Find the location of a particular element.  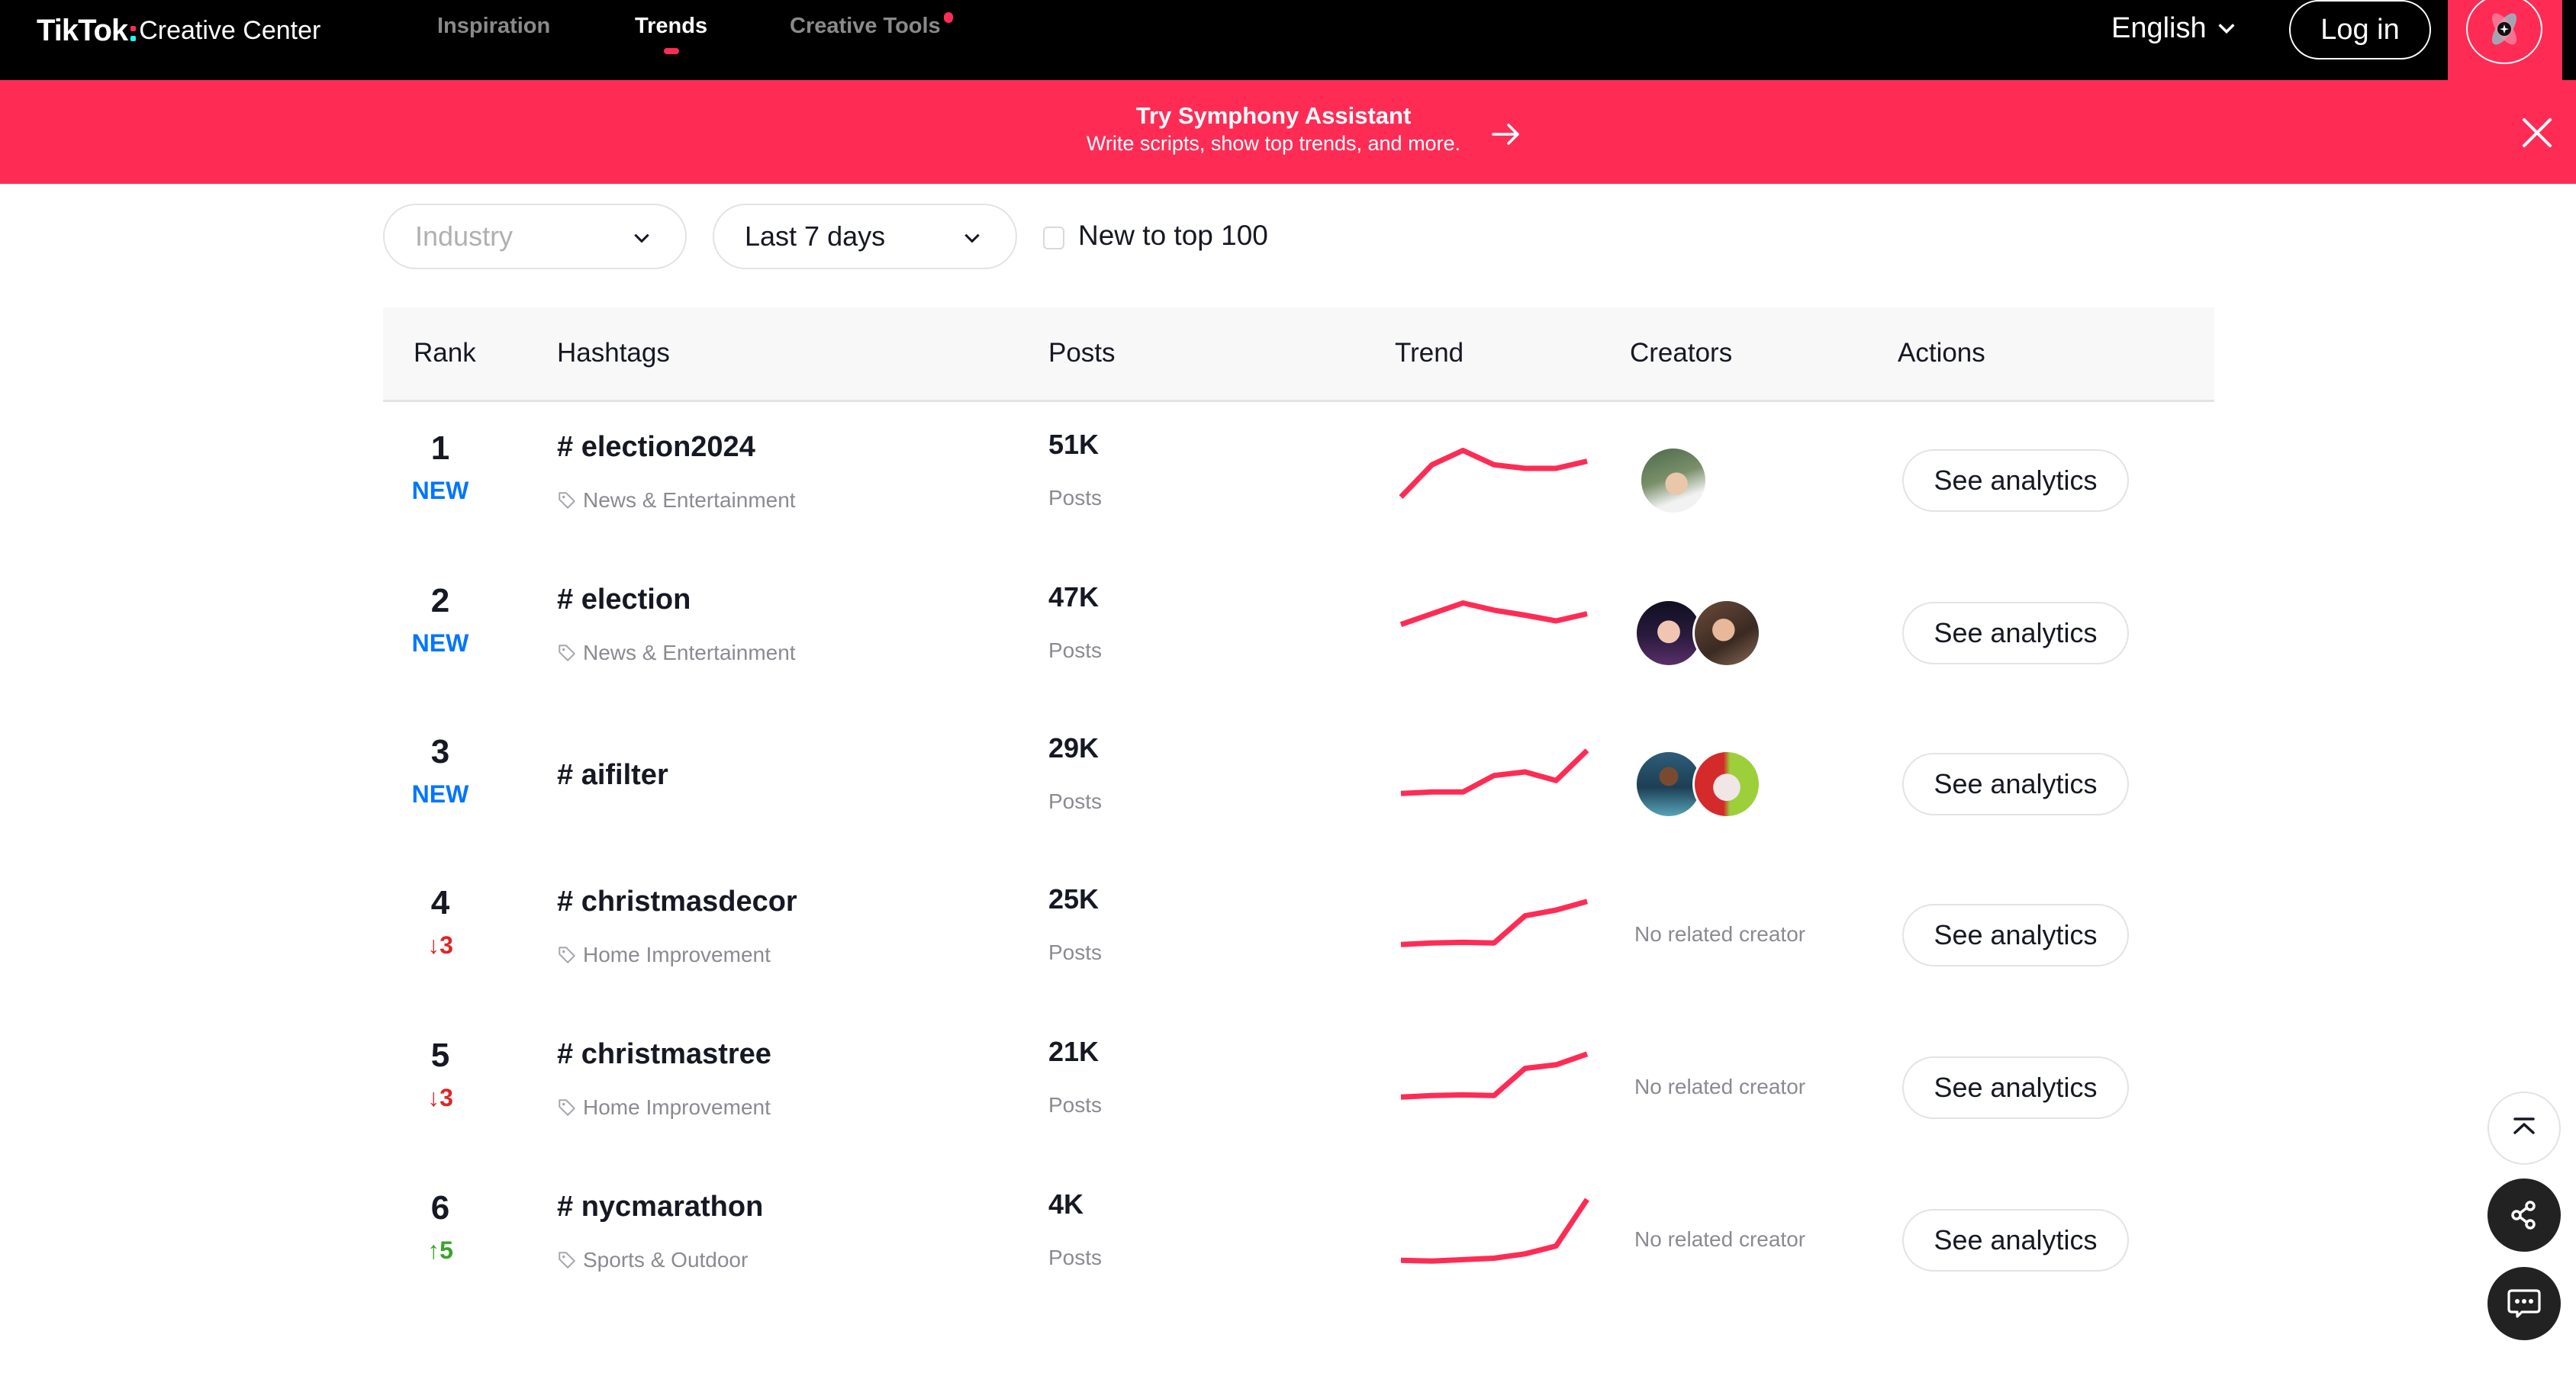

banner-title: Try Symphony Assistant is located at coordinates (1273, 115).